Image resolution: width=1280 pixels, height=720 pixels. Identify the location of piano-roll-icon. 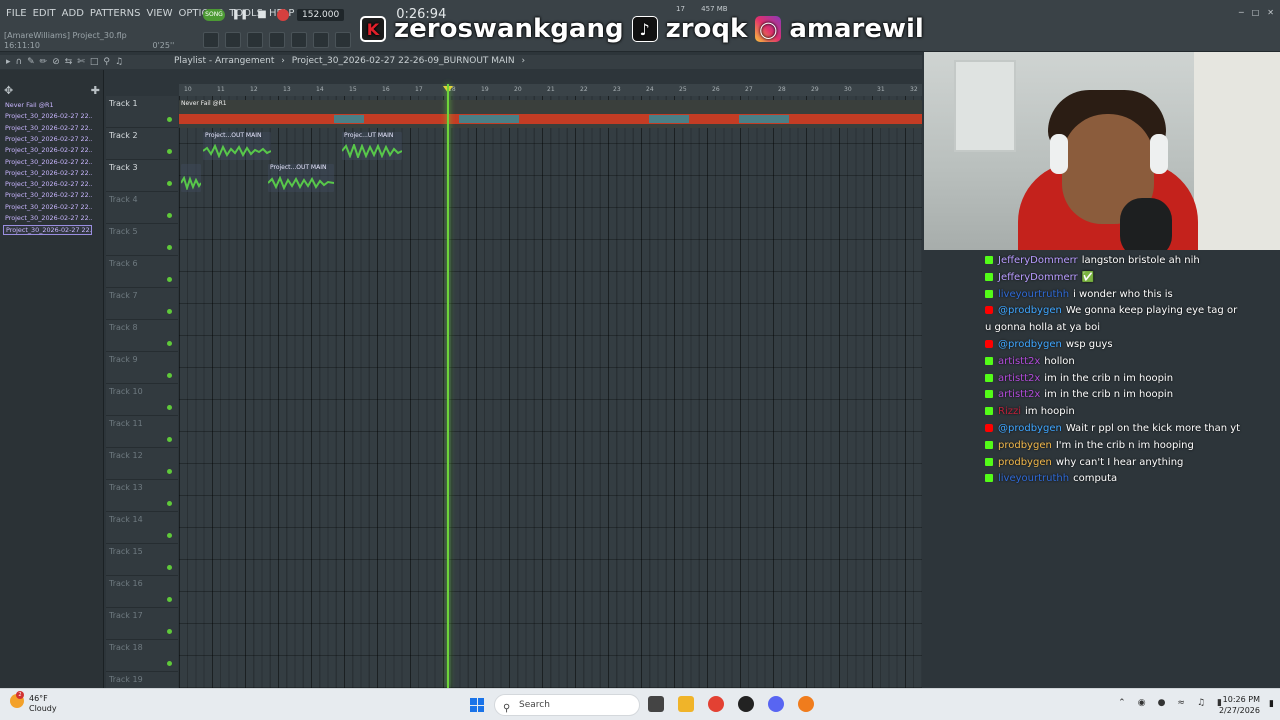
(233, 40).